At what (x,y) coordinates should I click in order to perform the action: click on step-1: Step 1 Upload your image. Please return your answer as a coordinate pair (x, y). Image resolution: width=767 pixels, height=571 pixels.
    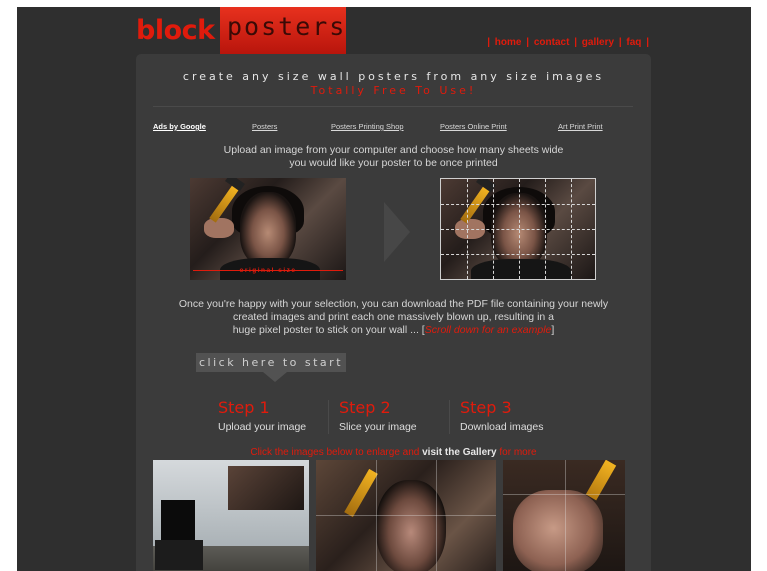
    Looking at the image, I should click on (262, 415).